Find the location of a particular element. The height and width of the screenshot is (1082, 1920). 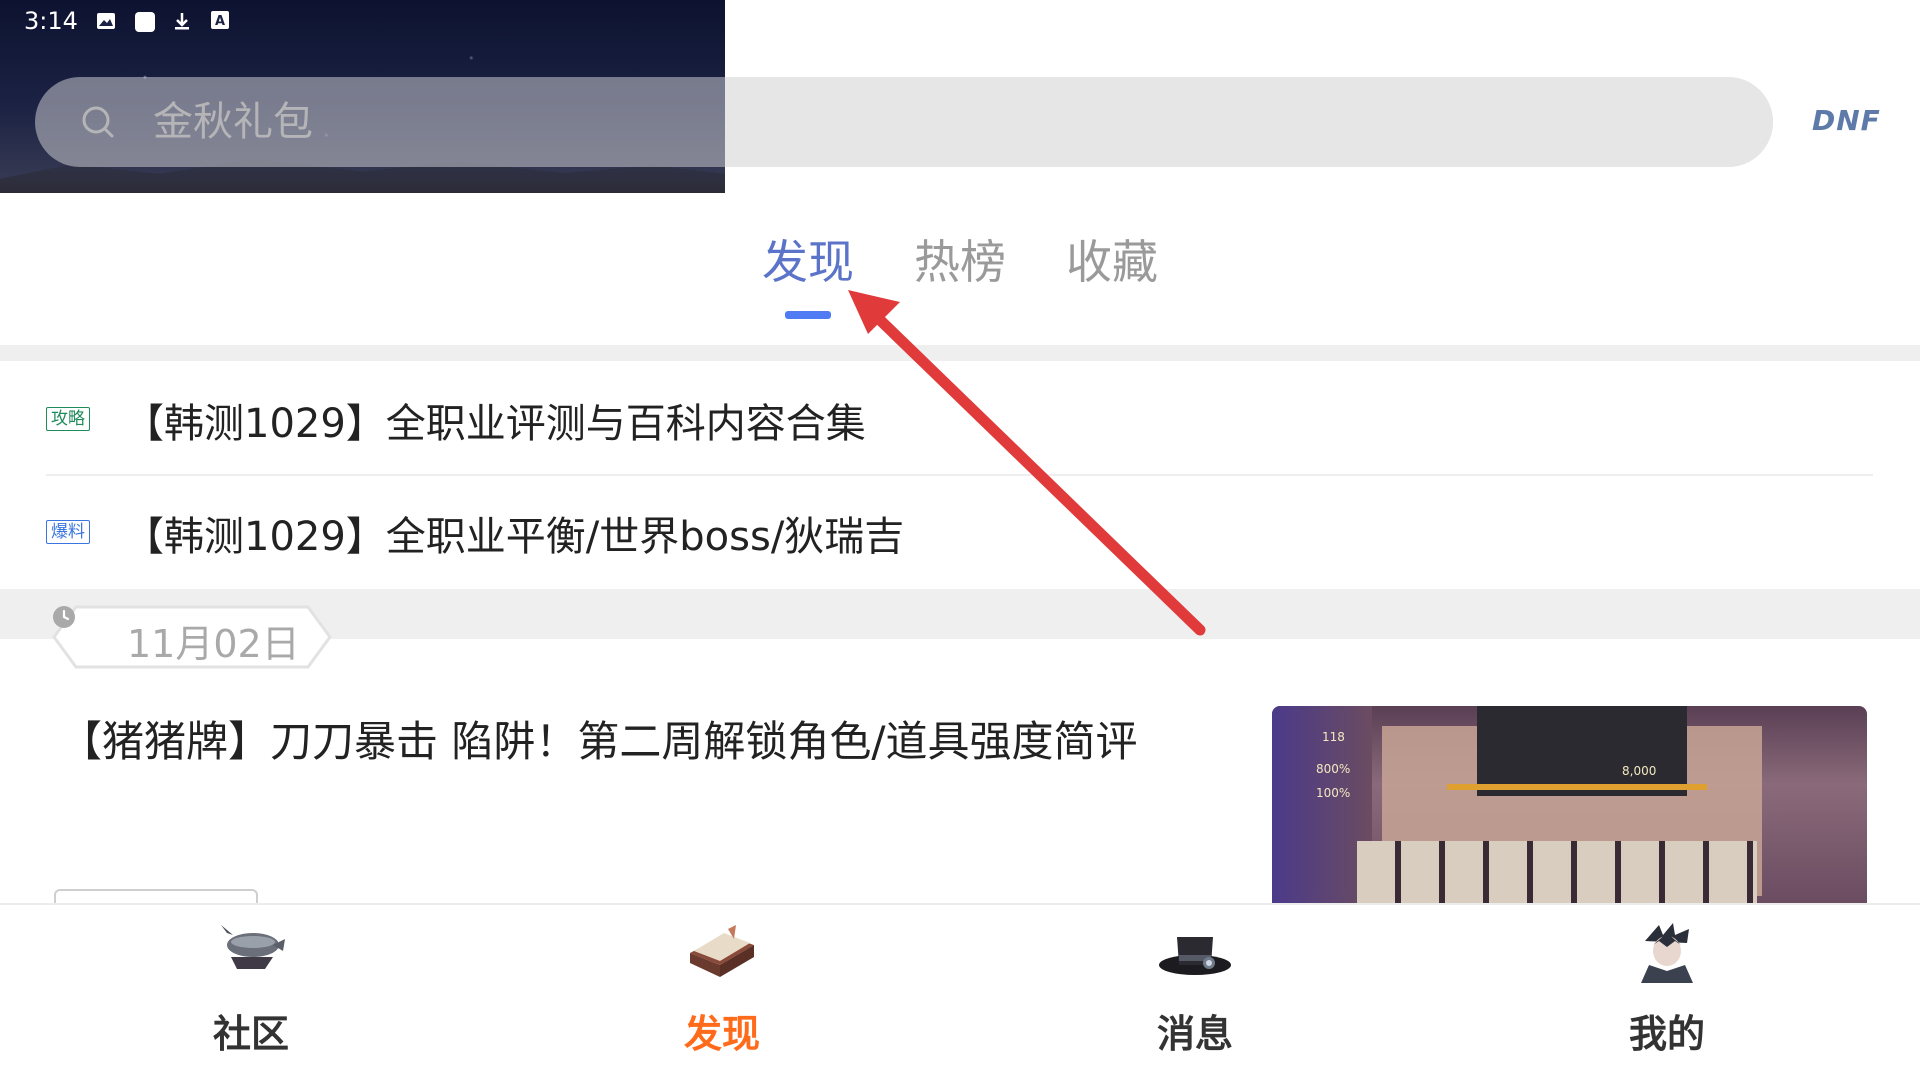

search-bar: 金秋礼包 is located at coordinates (904, 122).